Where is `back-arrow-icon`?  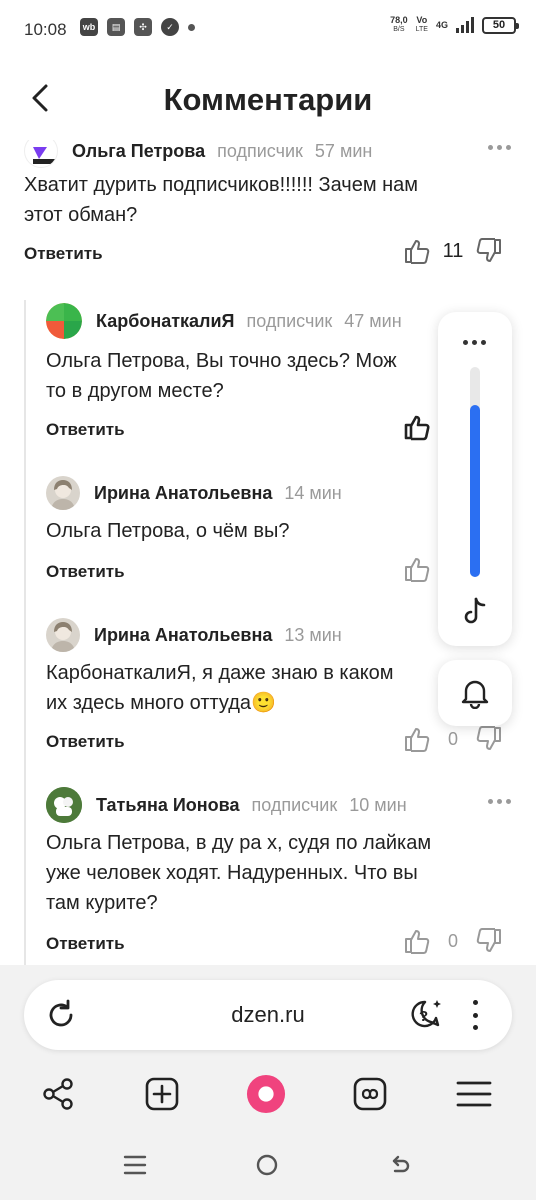 back-arrow-icon is located at coordinates (401, 1164).